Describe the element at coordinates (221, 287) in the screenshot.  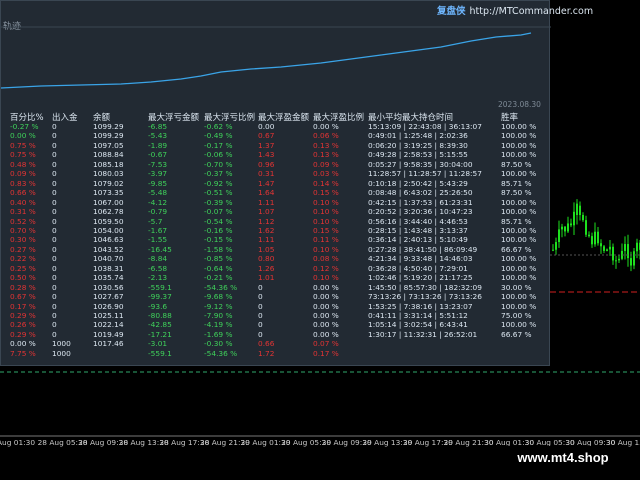
I see `table-cell: -54.36 %` at that location.